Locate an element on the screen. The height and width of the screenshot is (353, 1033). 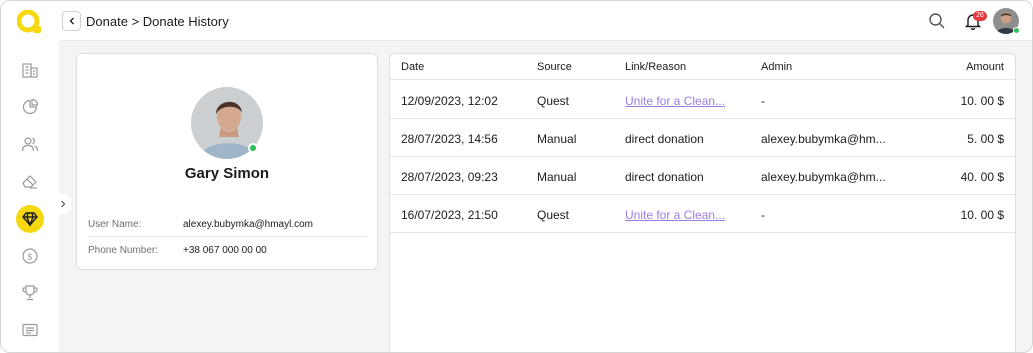
sidebar-expand-button is located at coordinates (63, 204).